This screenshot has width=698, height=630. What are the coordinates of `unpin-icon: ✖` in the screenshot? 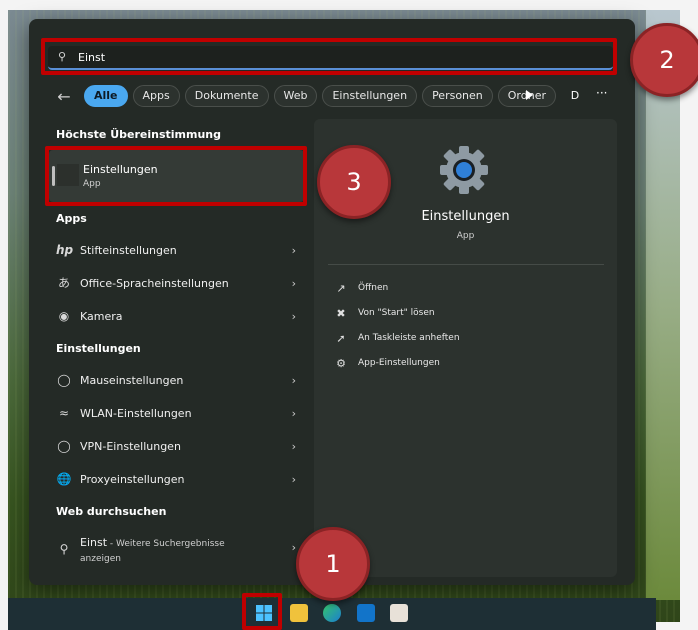 It's located at (341, 313).